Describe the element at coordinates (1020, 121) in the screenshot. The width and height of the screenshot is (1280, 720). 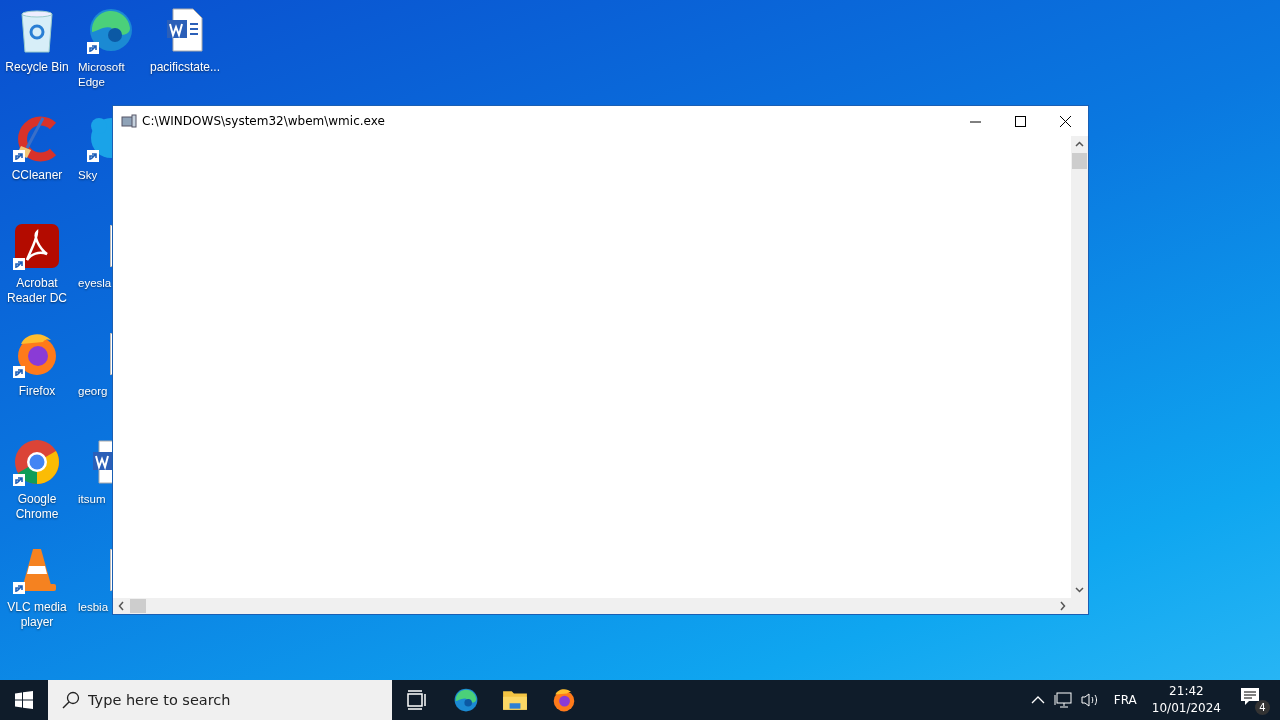
I see `maximize-icon` at that location.